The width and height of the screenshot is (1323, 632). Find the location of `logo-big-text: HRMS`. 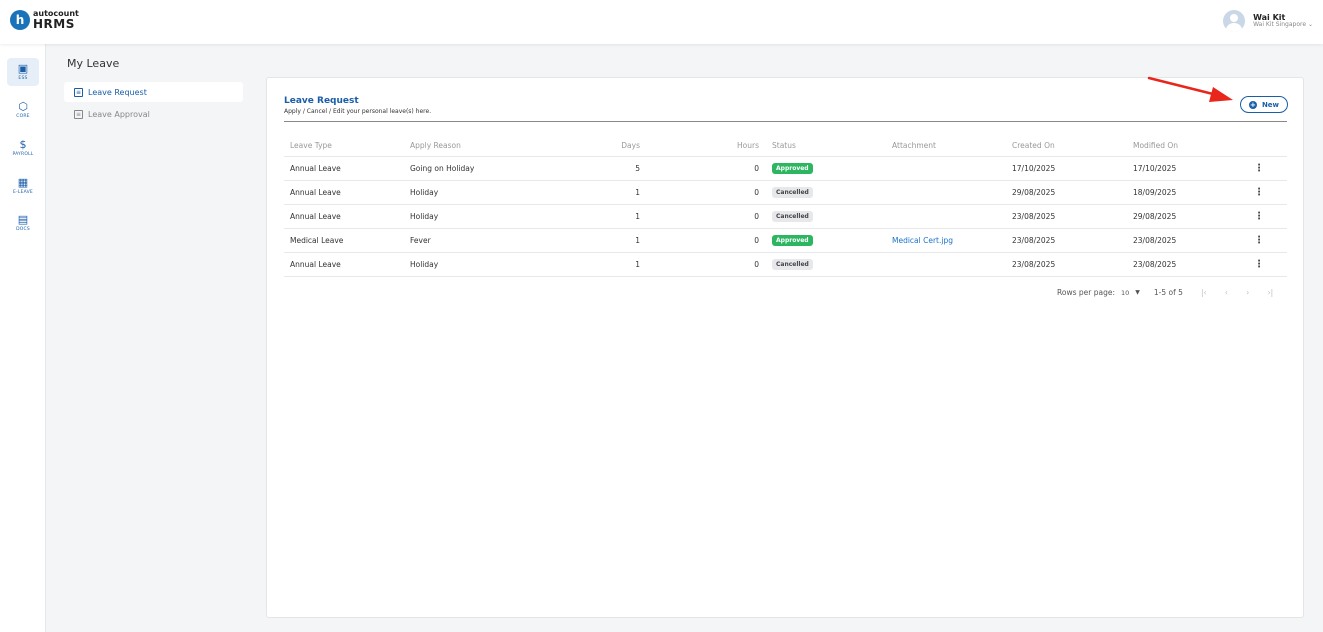

logo-big-text: HRMS is located at coordinates (54, 24).